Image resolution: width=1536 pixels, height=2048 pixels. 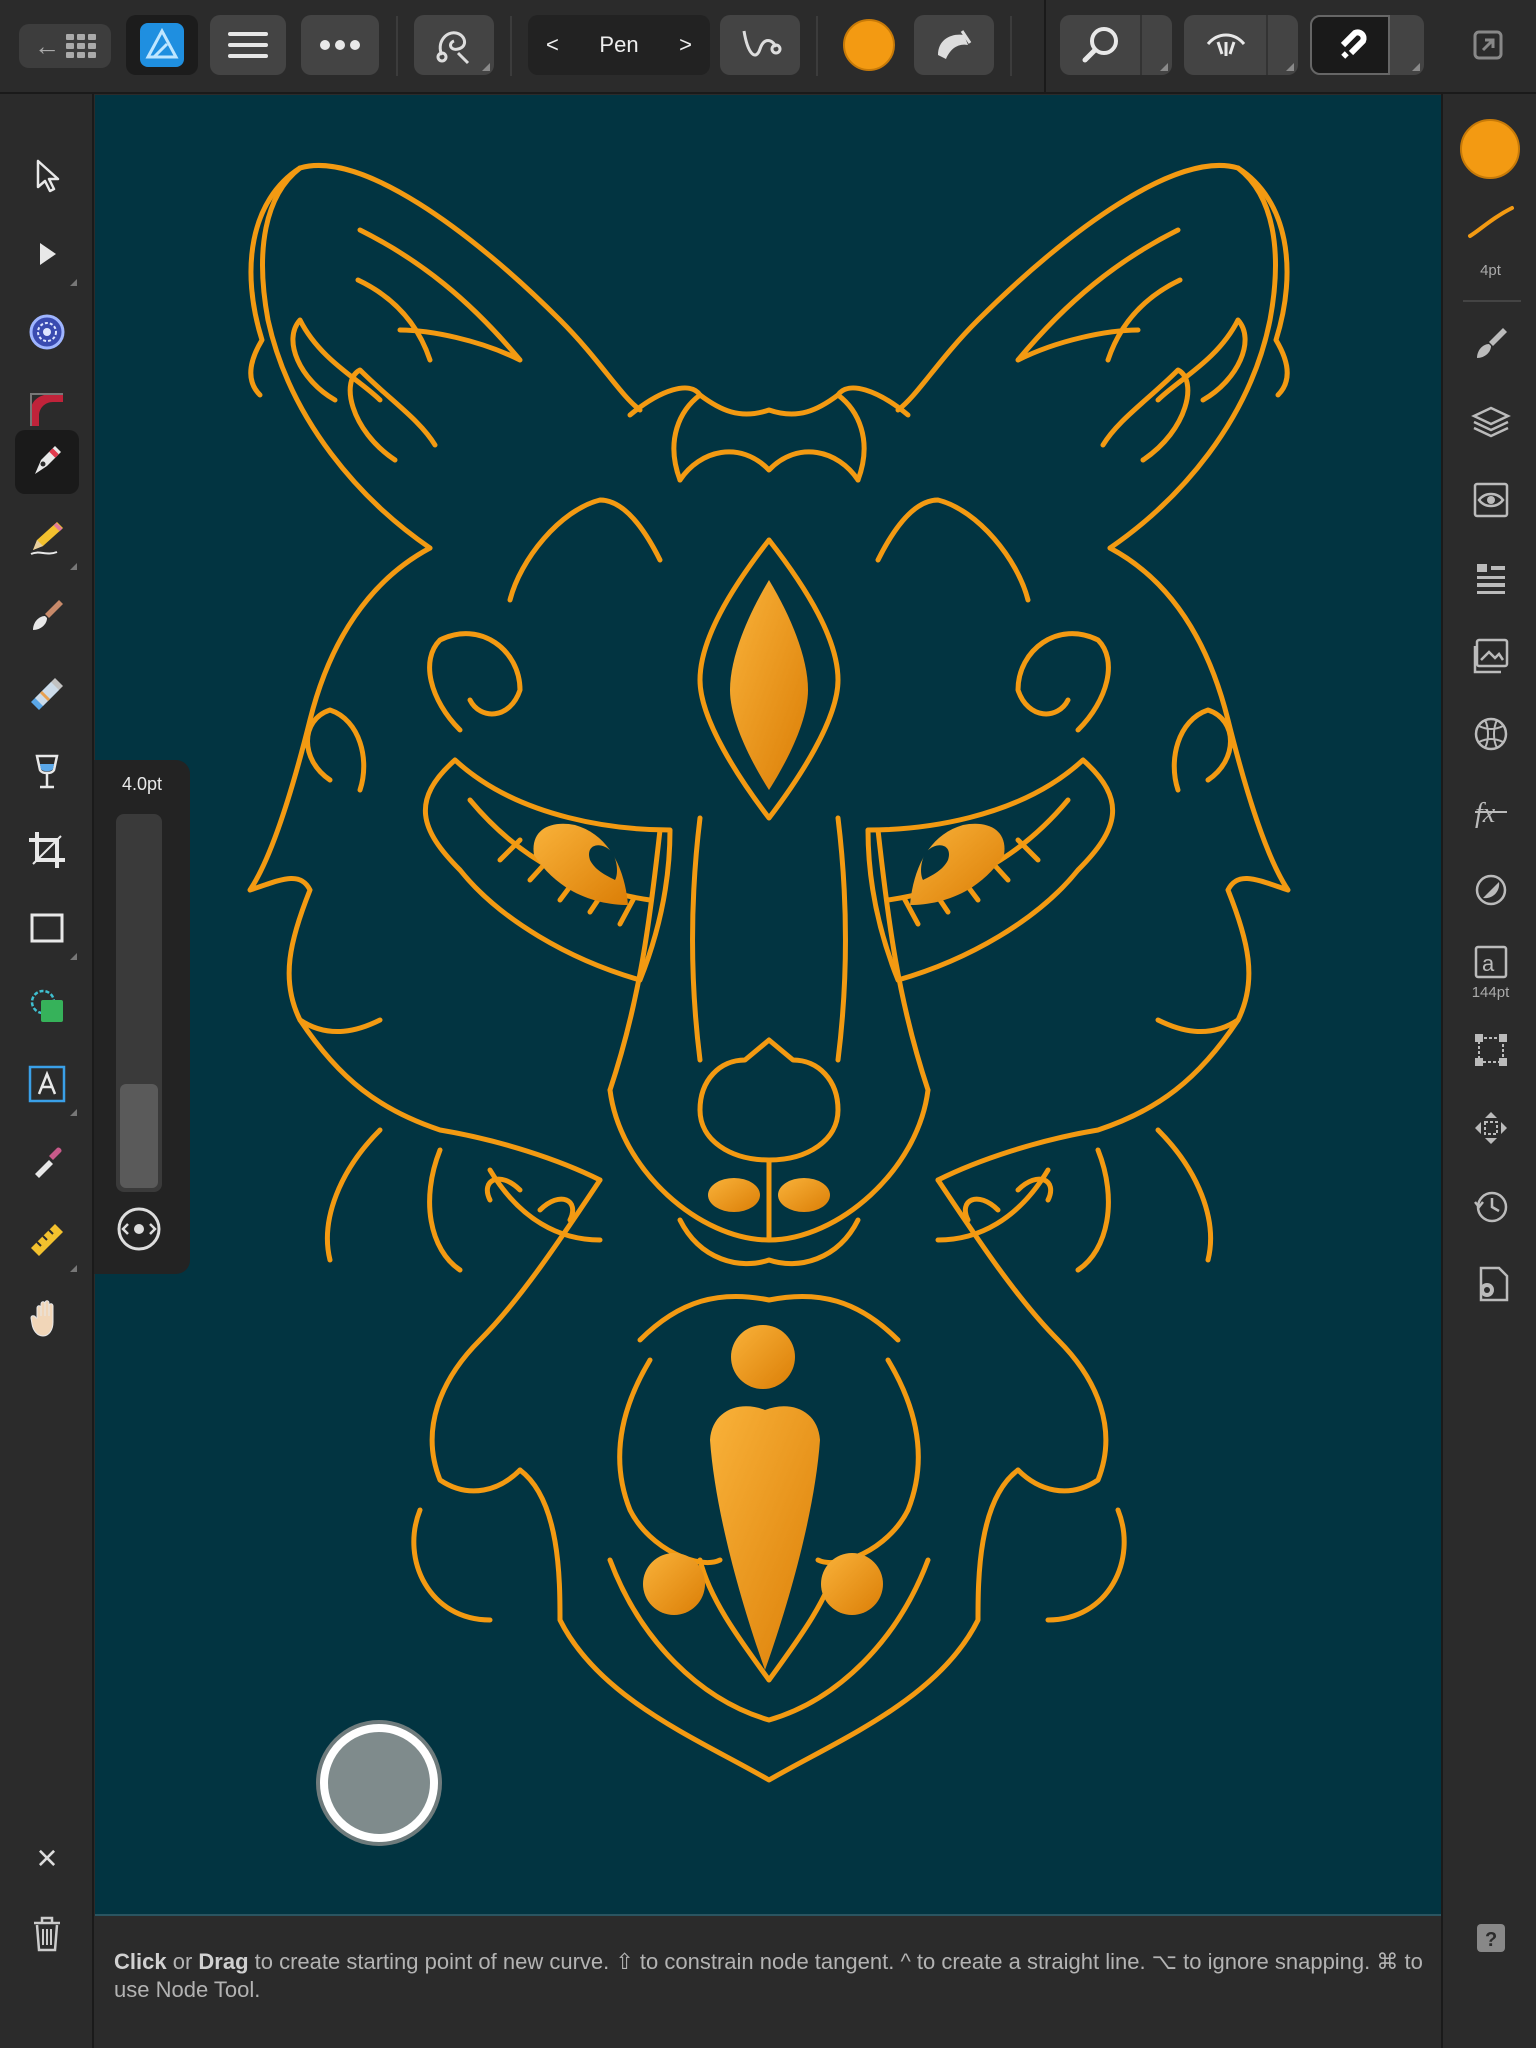 What do you see at coordinates (1226, 45) in the screenshot?
I see `view-mode-icon` at bounding box center [1226, 45].